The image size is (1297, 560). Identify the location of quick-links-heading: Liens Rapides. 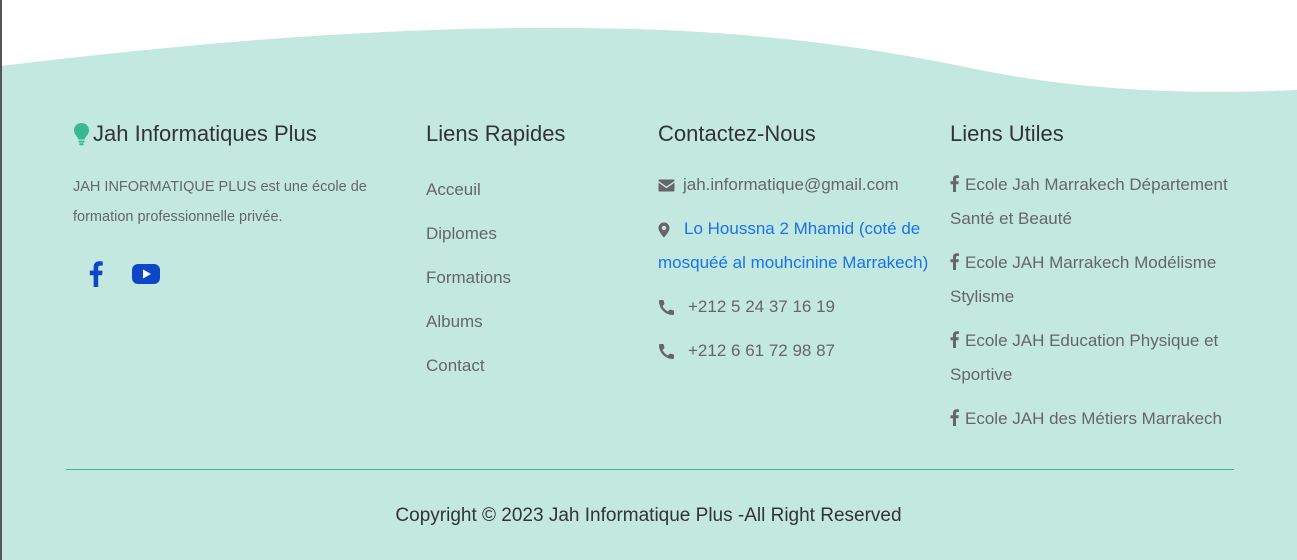
(496, 133).